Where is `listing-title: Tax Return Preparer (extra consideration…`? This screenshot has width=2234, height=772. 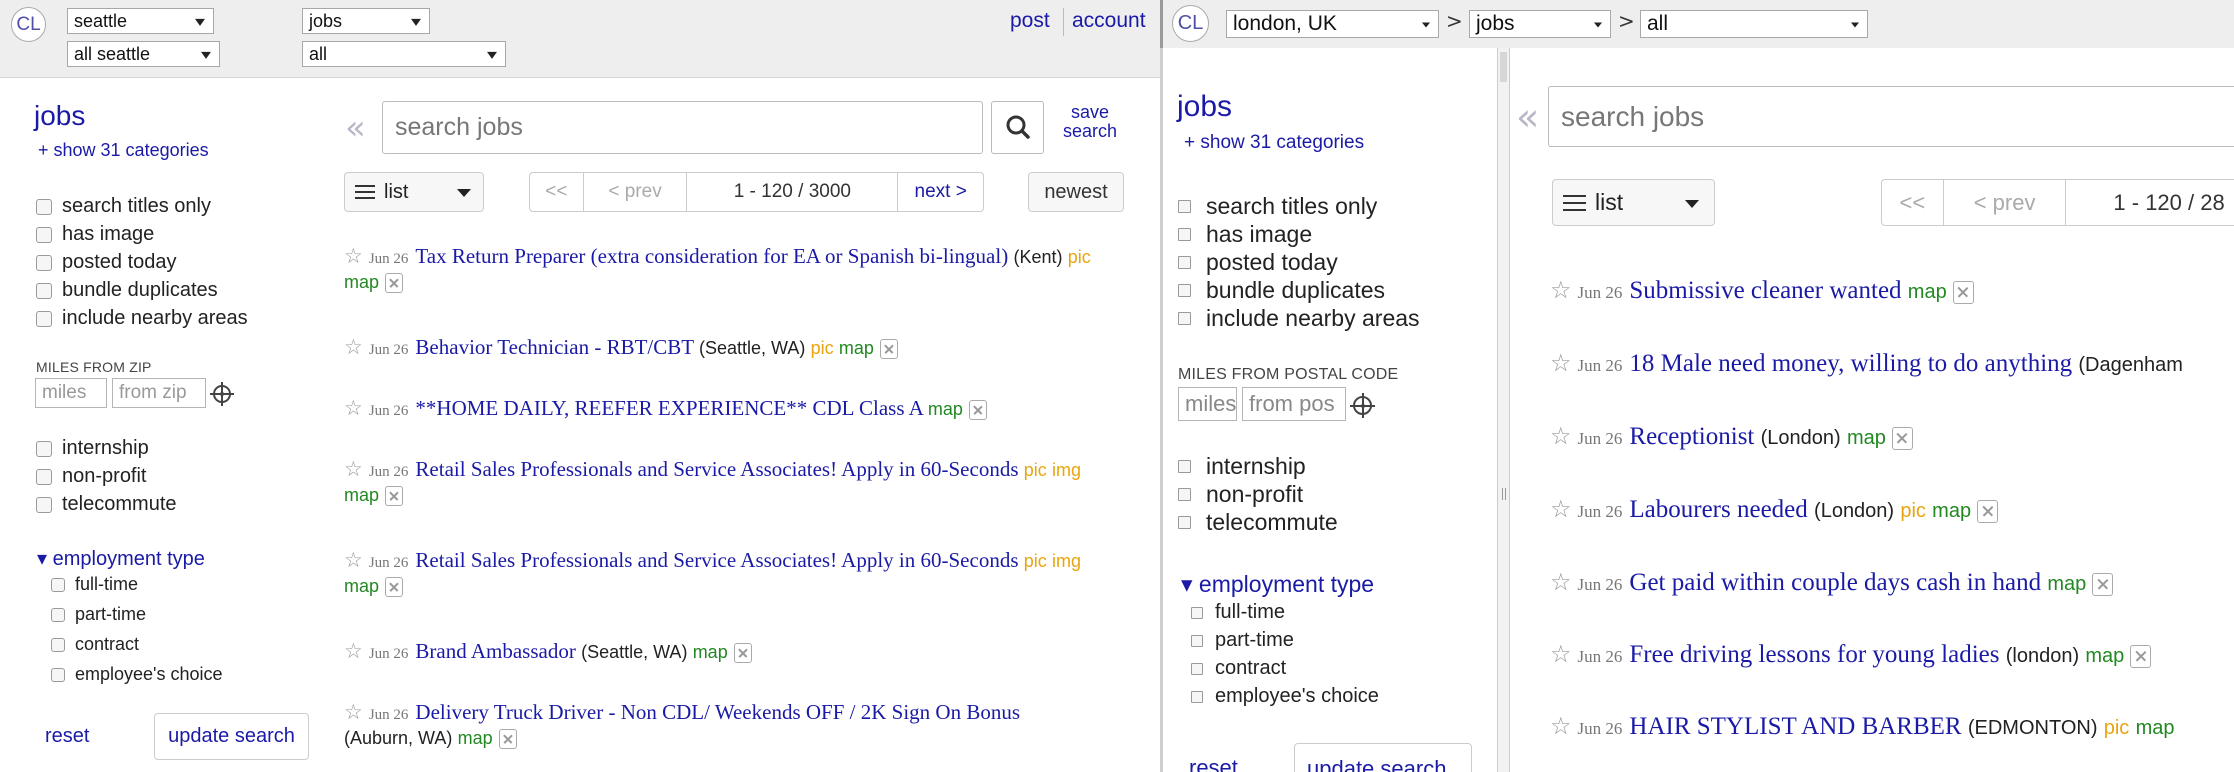 listing-title: Tax Return Preparer (extra consideration… is located at coordinates (711, 256).